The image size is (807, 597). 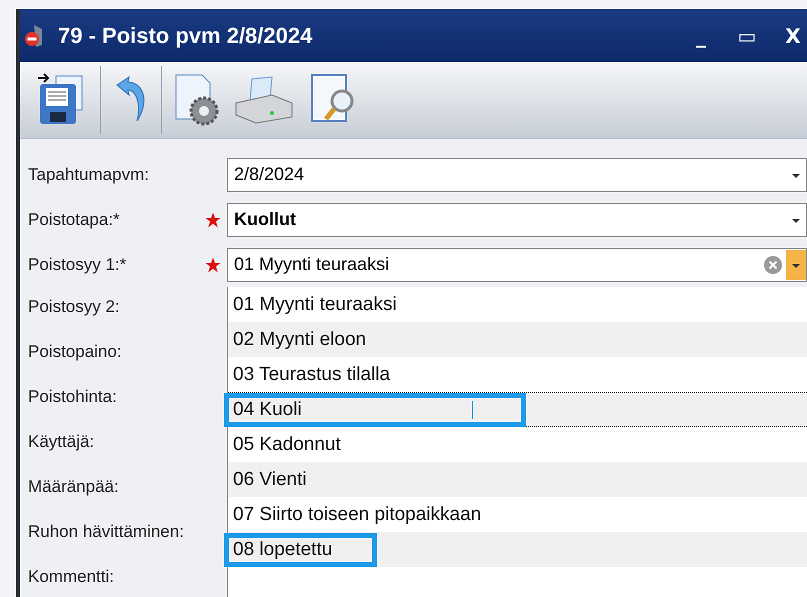 What do you see at coordinates (77, 264) in the screenshot?
I see `field-label: Poistosyy 1:*` at bounding box center [77, 264].